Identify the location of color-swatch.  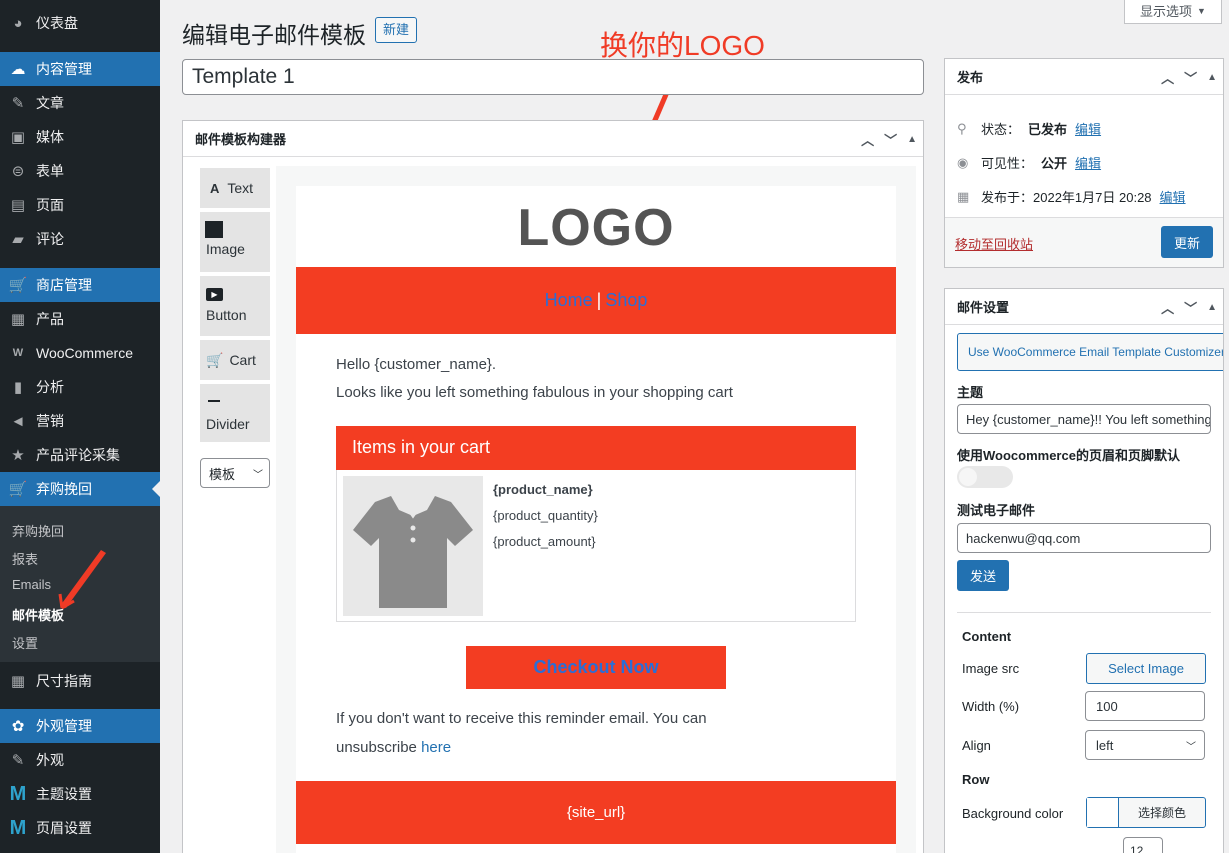
(1103, 812).